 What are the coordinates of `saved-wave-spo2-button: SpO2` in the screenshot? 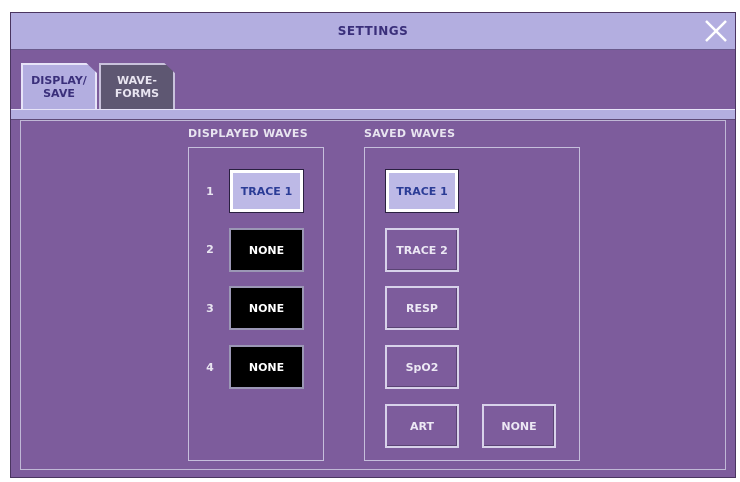 It's located at (422, 367).